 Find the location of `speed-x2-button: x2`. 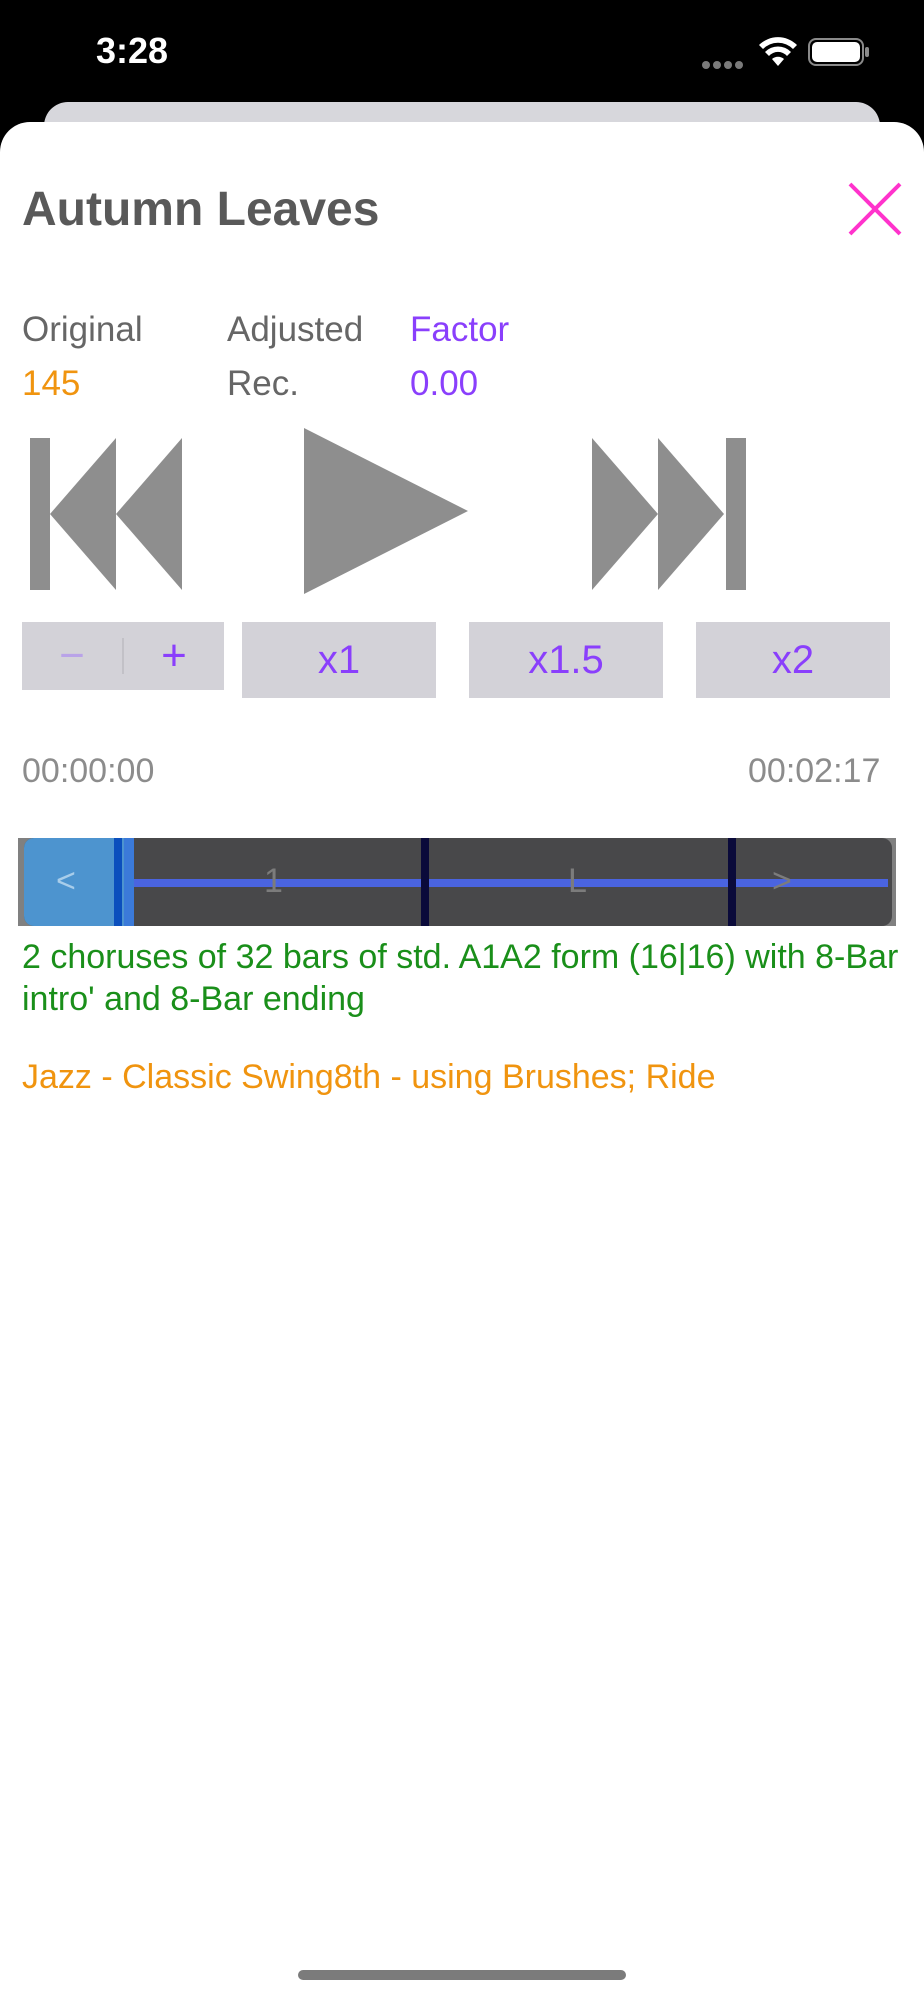

speed-x2-button: x2 is located at coordinates (793, 660).